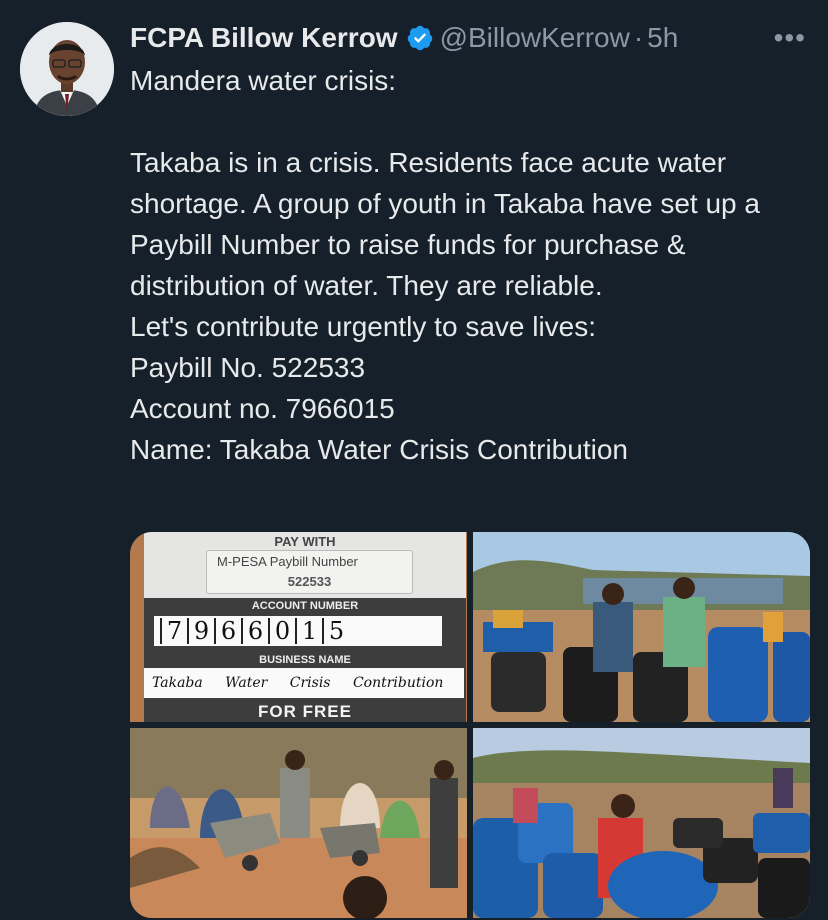 The height and width of the screenshot is (920, 828). I want to click on photo-women-wheelbarrows, so click(298, 823).